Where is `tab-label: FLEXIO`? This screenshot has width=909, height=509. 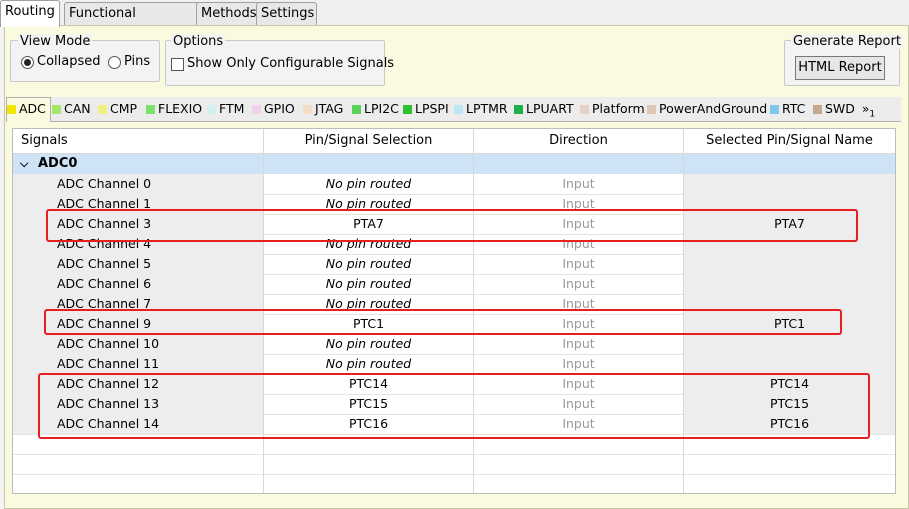 tab-label: FLEXIO is located at coordinates (180, 108).